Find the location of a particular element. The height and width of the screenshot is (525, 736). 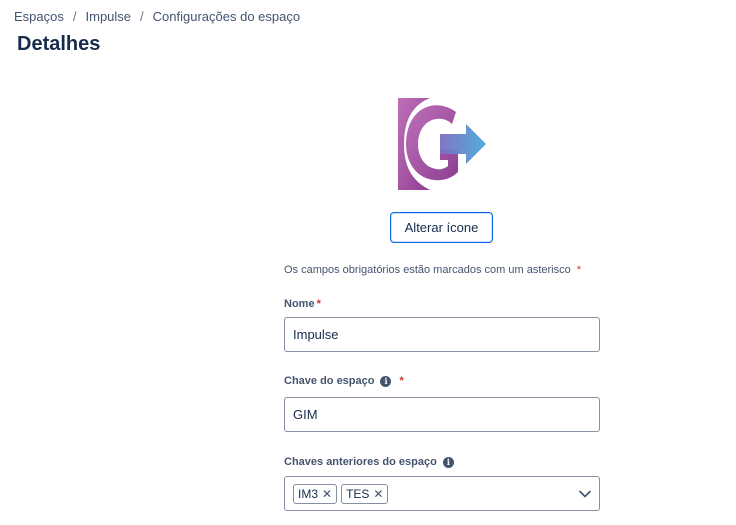

name-input is located at coordinates (442, 334).